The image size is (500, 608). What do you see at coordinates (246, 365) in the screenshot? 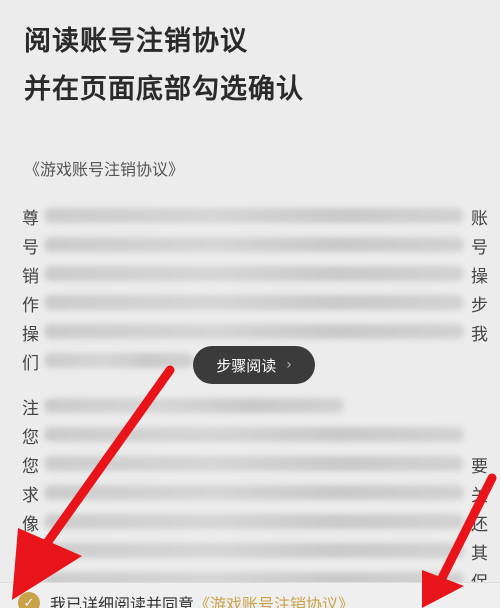
I see `step-reading-label: 步骤阅读` at bounding box center [246, 365].